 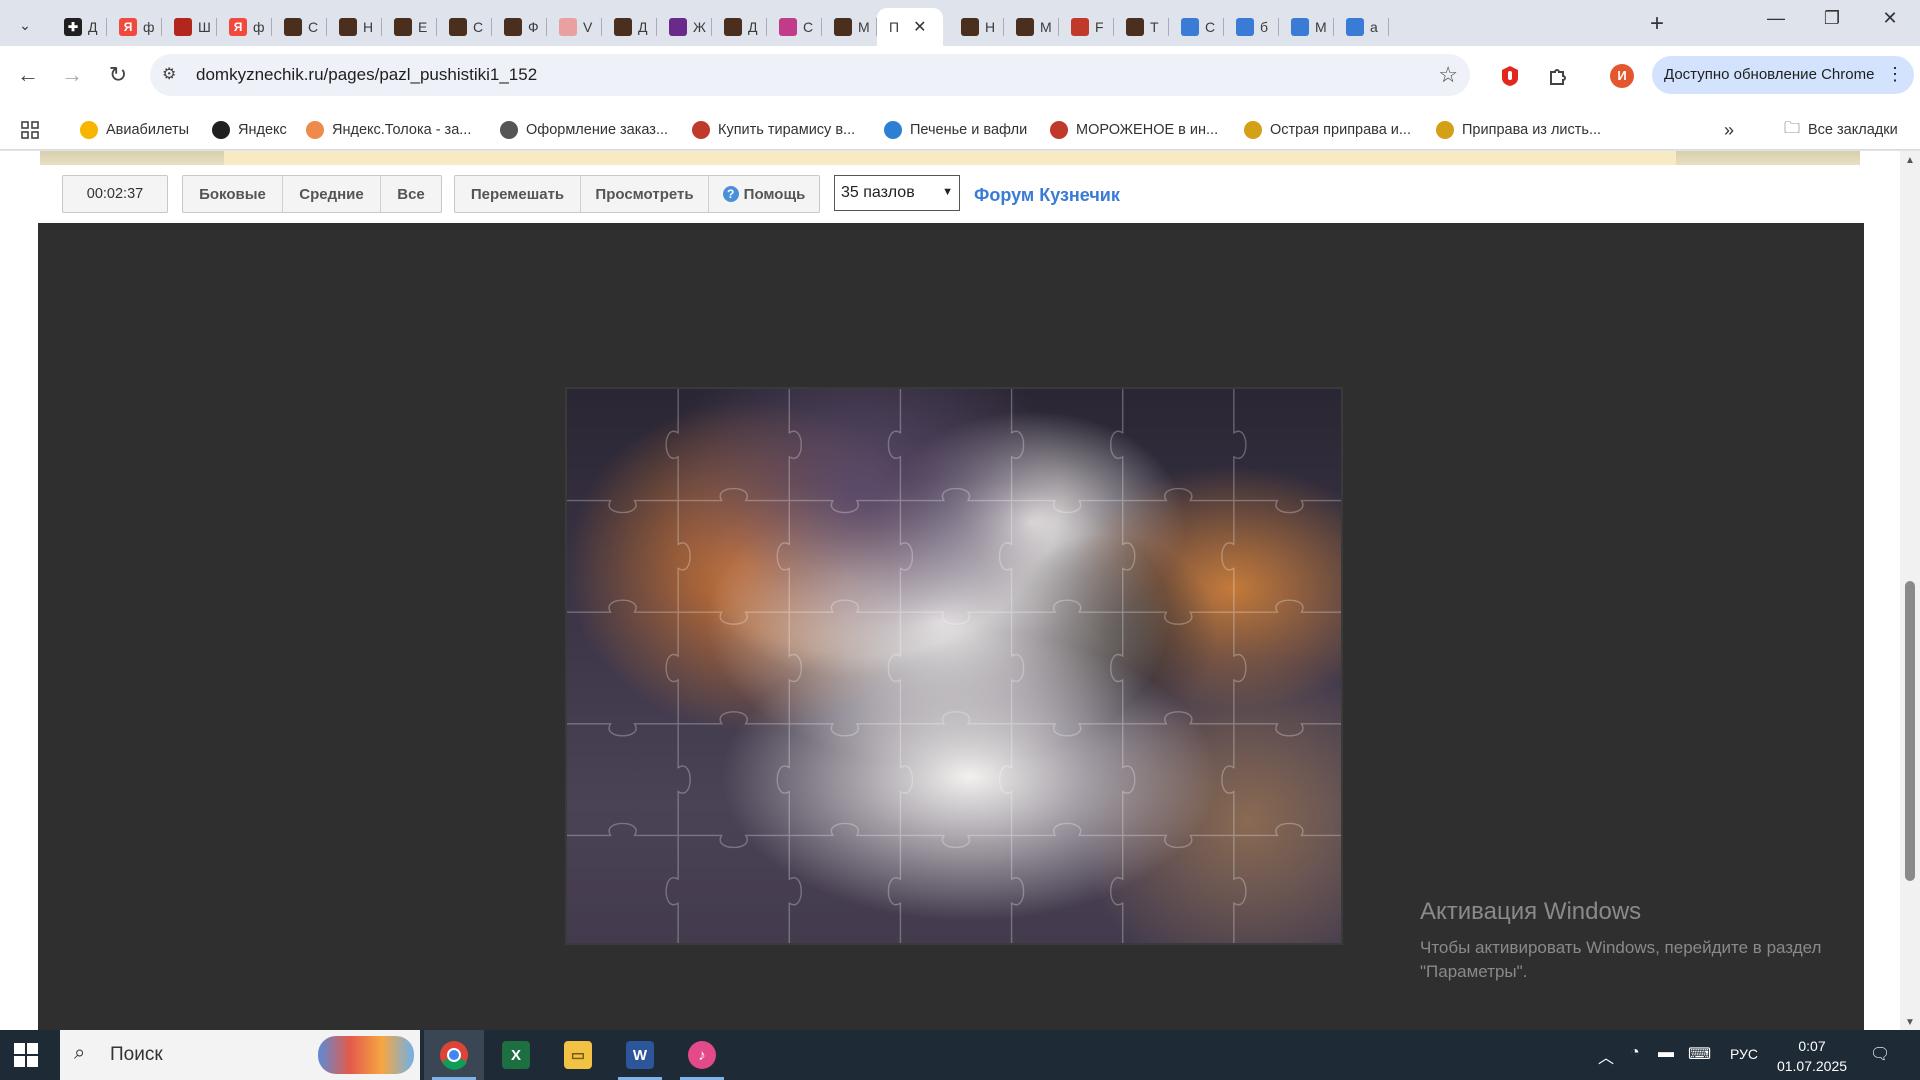 What do you see at coordinates (1635, 1053) in the screenshot?
I see `network-icon: ◔` at bounding box center [1635, 1053].